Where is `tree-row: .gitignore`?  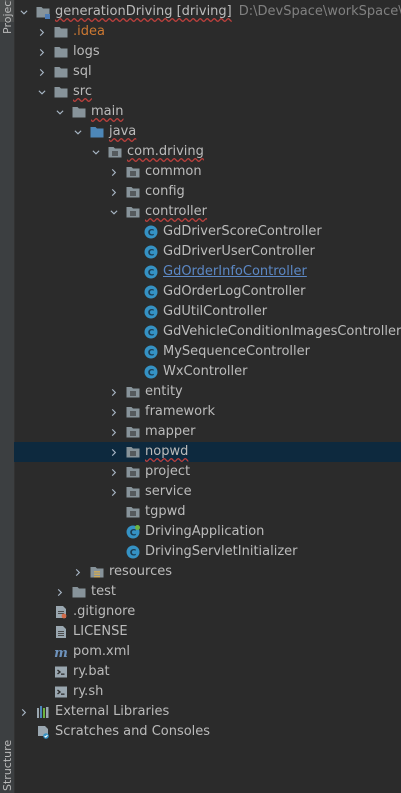
tree-row: .gitignore is located at coordinates (207, 612).